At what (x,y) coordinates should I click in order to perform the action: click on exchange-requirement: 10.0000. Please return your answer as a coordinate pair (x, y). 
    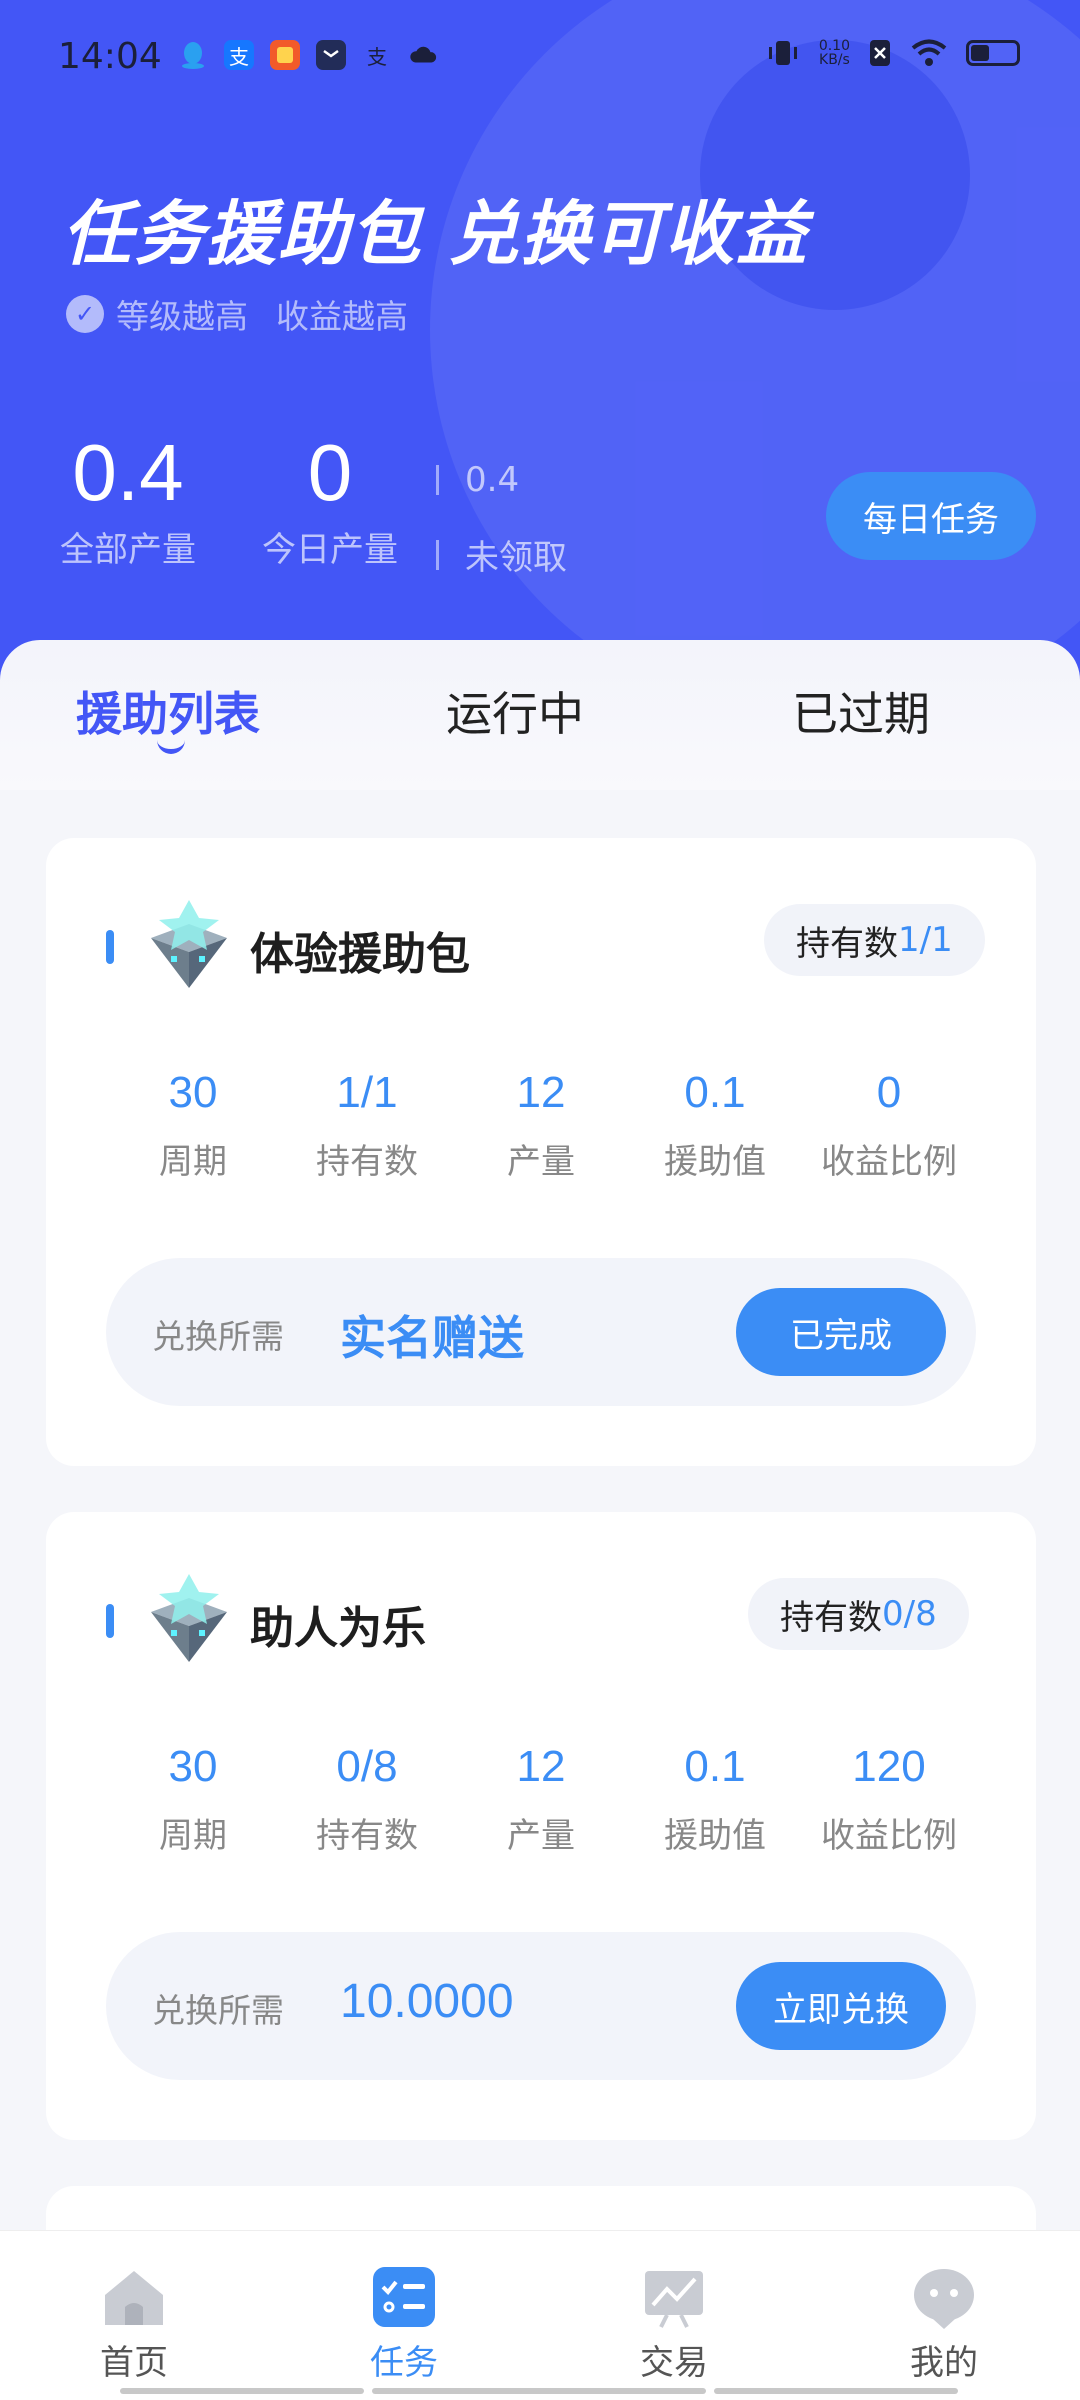
    Looking at the image, I should click on (427, 2001).